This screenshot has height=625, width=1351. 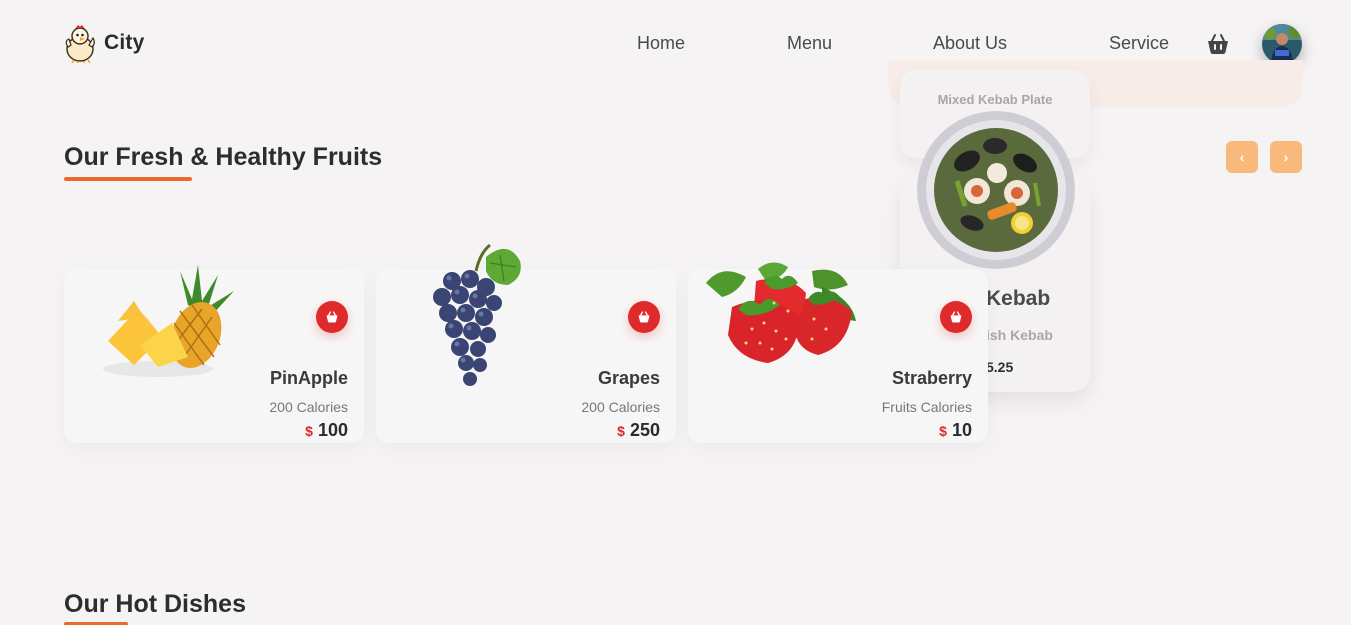 I want to click on nav-about-us: About Us, so click(x=970, y=43).